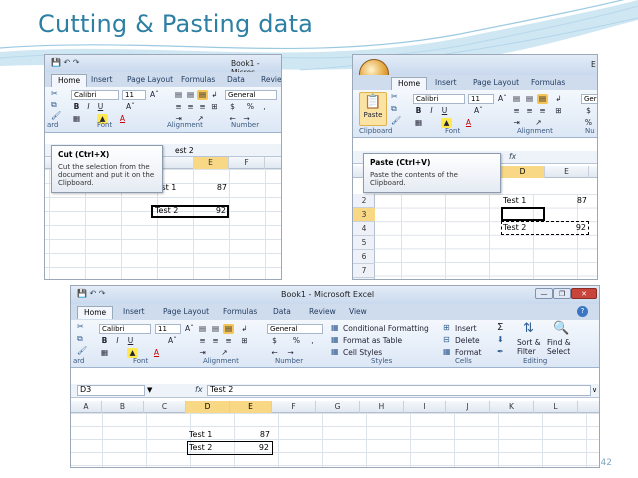 This screenshot has width=638, height=478. Describe the element at coordinates (394, 96) in the screenshot. I see `cut-icon: ✂` at that location.